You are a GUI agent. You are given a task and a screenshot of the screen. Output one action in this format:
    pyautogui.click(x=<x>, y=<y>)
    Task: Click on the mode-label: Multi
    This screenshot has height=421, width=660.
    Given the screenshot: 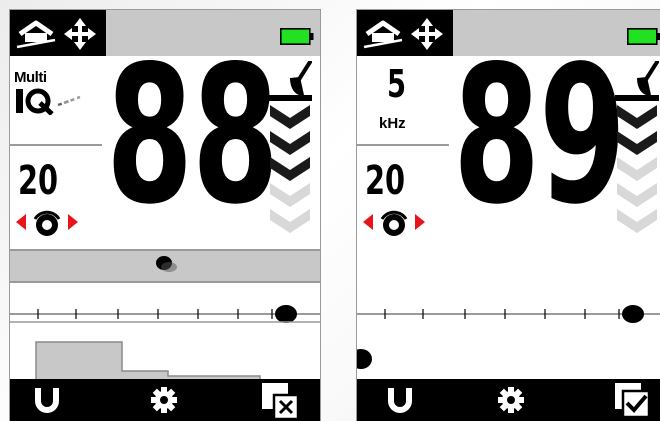 What is the action you would take?
    pyautogui.click(x=30, y=77)
    